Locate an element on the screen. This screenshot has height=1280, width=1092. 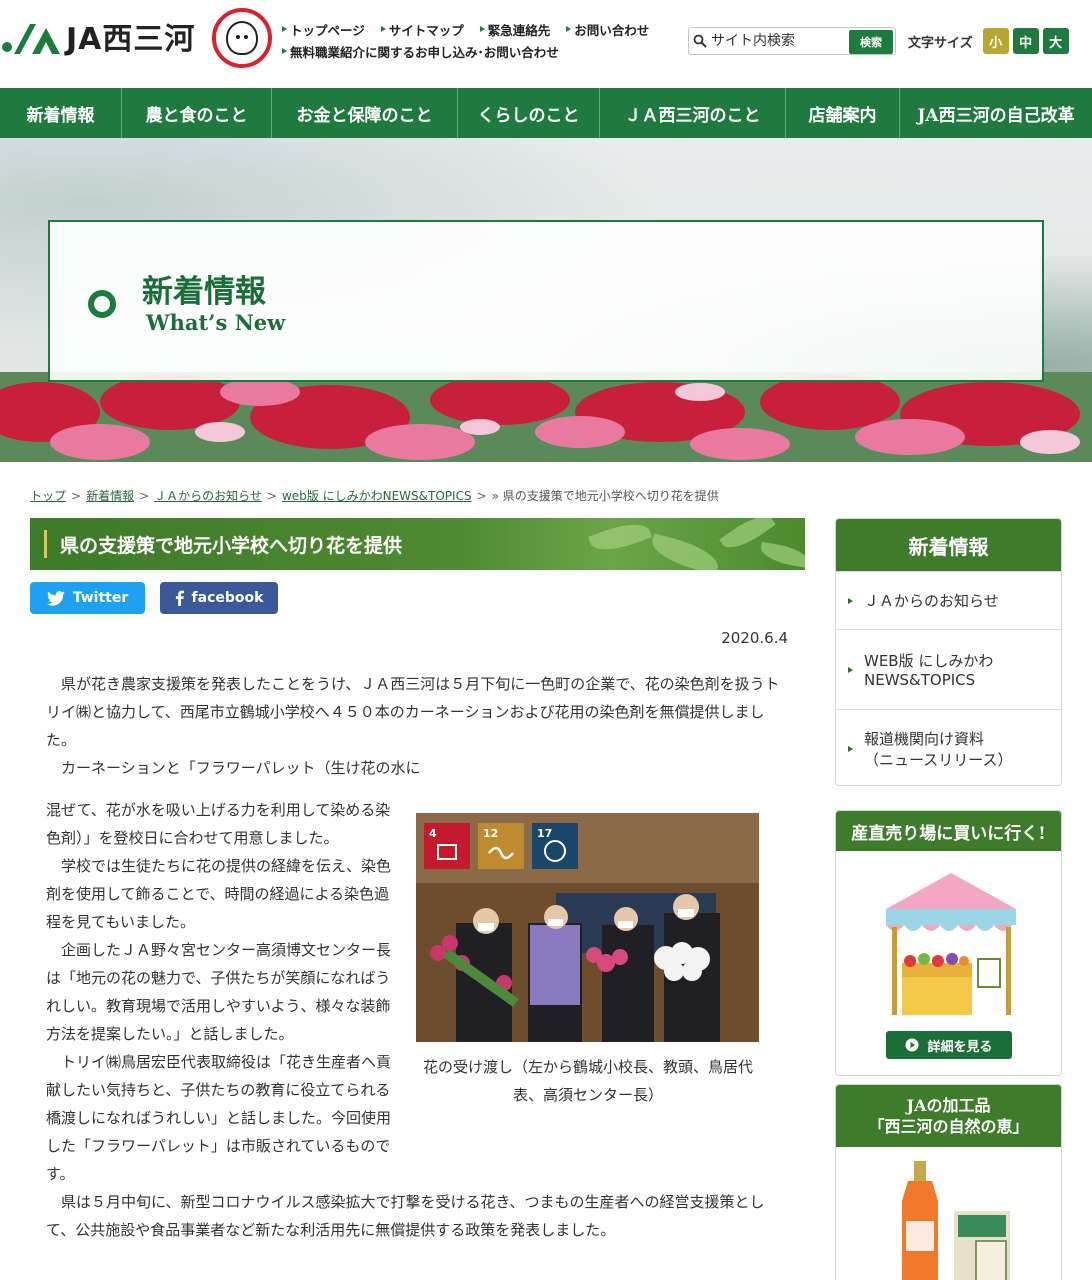
sidebar-item-ja-notices: ＪＡからのお知らせ is located at coordinates (948, 600).